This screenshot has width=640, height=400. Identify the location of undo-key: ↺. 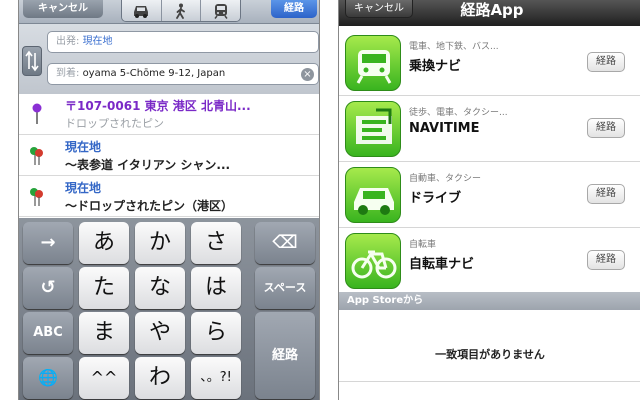
(48, 288).